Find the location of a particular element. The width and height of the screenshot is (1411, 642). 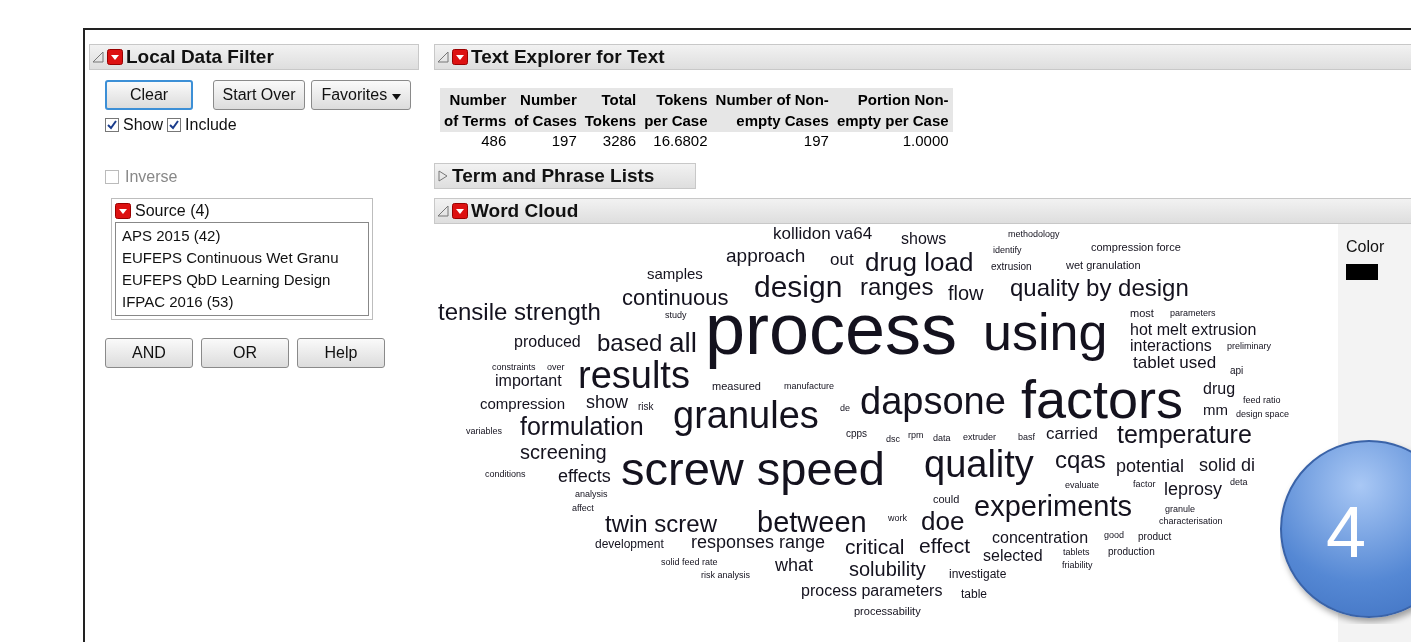

cloud-word: evaluate is located at coordinates (1082, 486).